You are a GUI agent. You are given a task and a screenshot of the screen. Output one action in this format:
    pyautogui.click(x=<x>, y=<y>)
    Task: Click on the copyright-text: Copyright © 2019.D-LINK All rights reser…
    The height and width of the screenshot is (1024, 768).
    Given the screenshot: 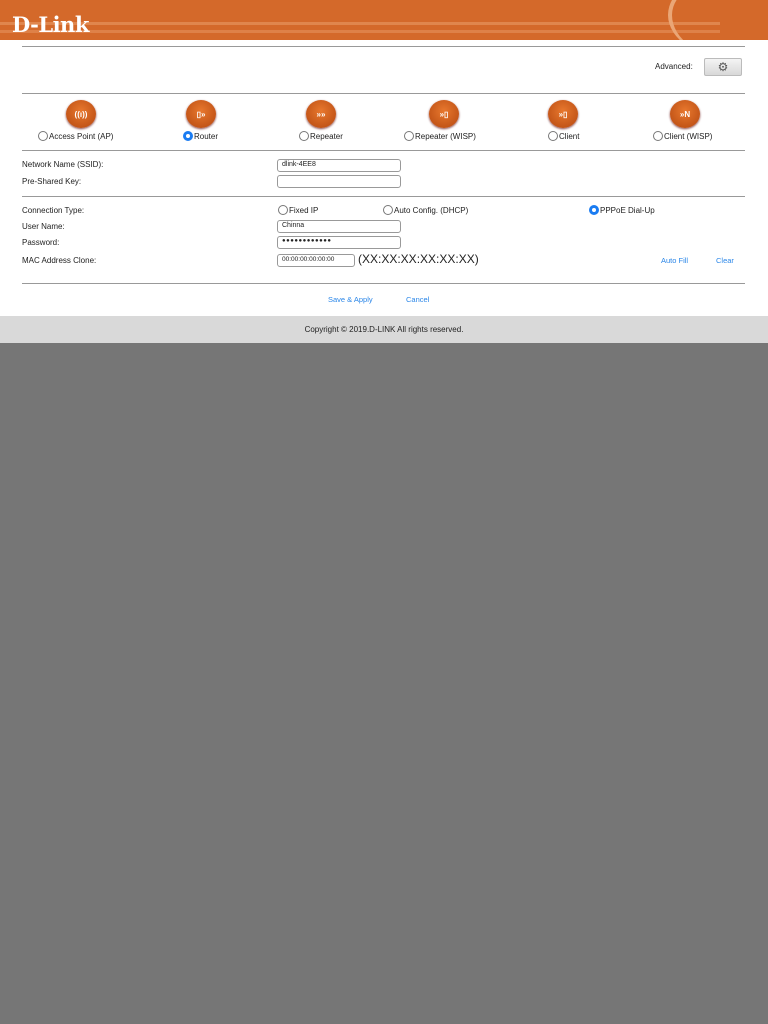 What is the action you would take?
    pyautogui.click(x=384, y=329)
    